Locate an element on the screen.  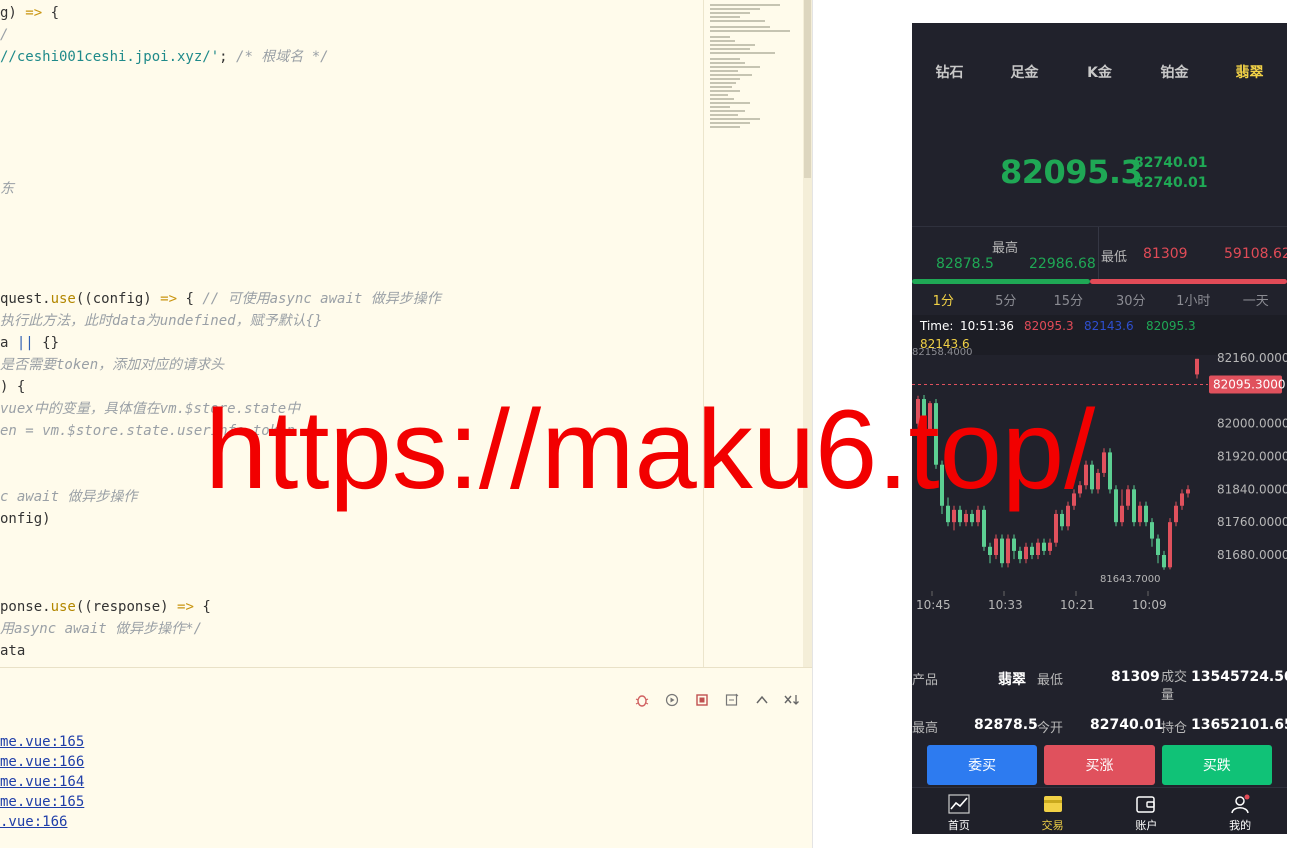
code-line: //ceshi001ceshi.jpoi.xyz/'; /* 根域名 */ is located at coordinates (164, 57).